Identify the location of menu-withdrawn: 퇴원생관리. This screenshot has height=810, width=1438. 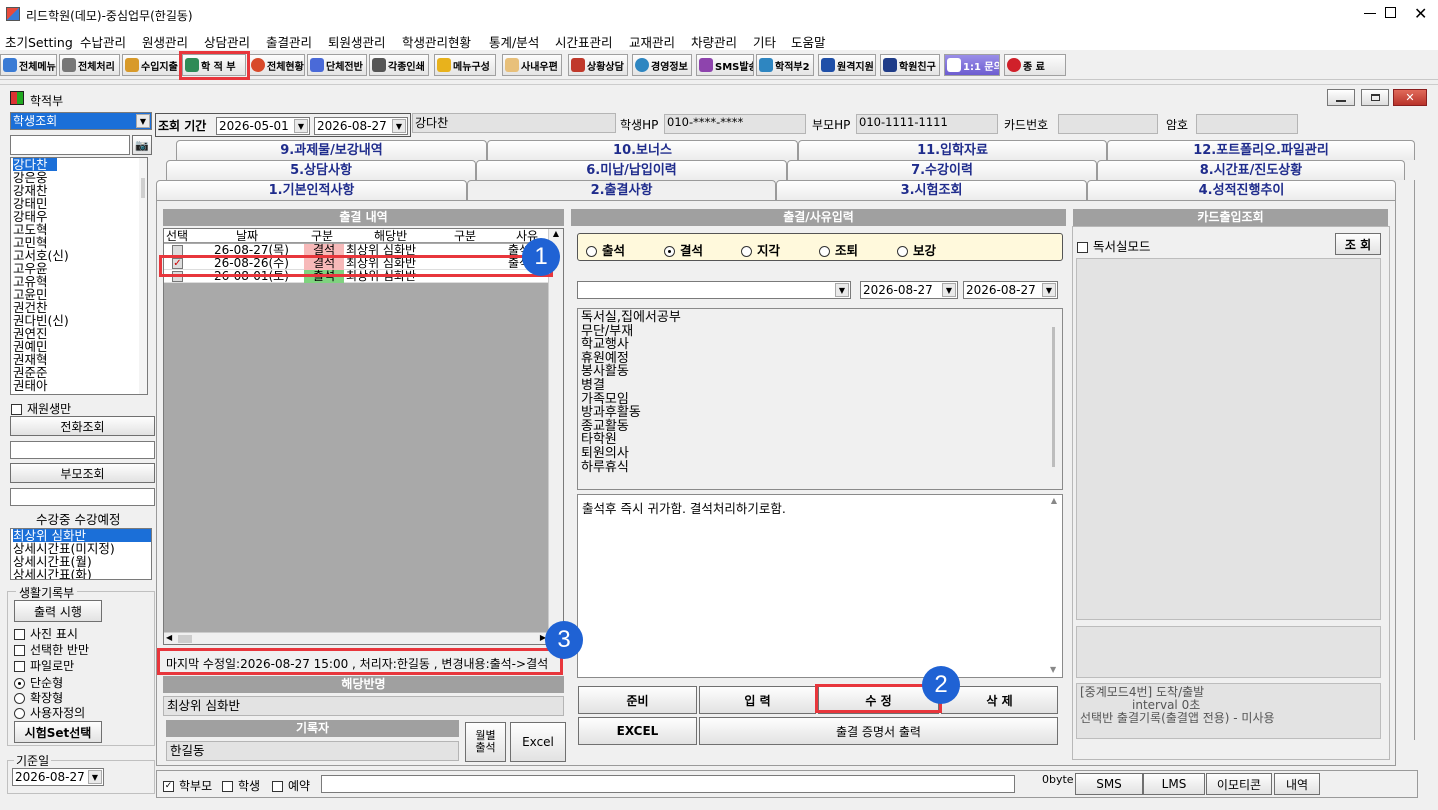
(357, 41).